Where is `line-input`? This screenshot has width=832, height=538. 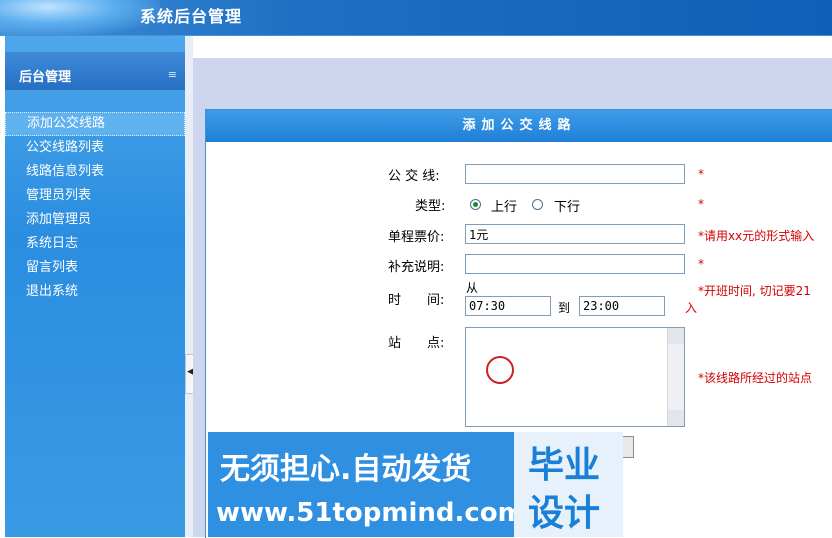 line-input is located at coordinates (575, 174).